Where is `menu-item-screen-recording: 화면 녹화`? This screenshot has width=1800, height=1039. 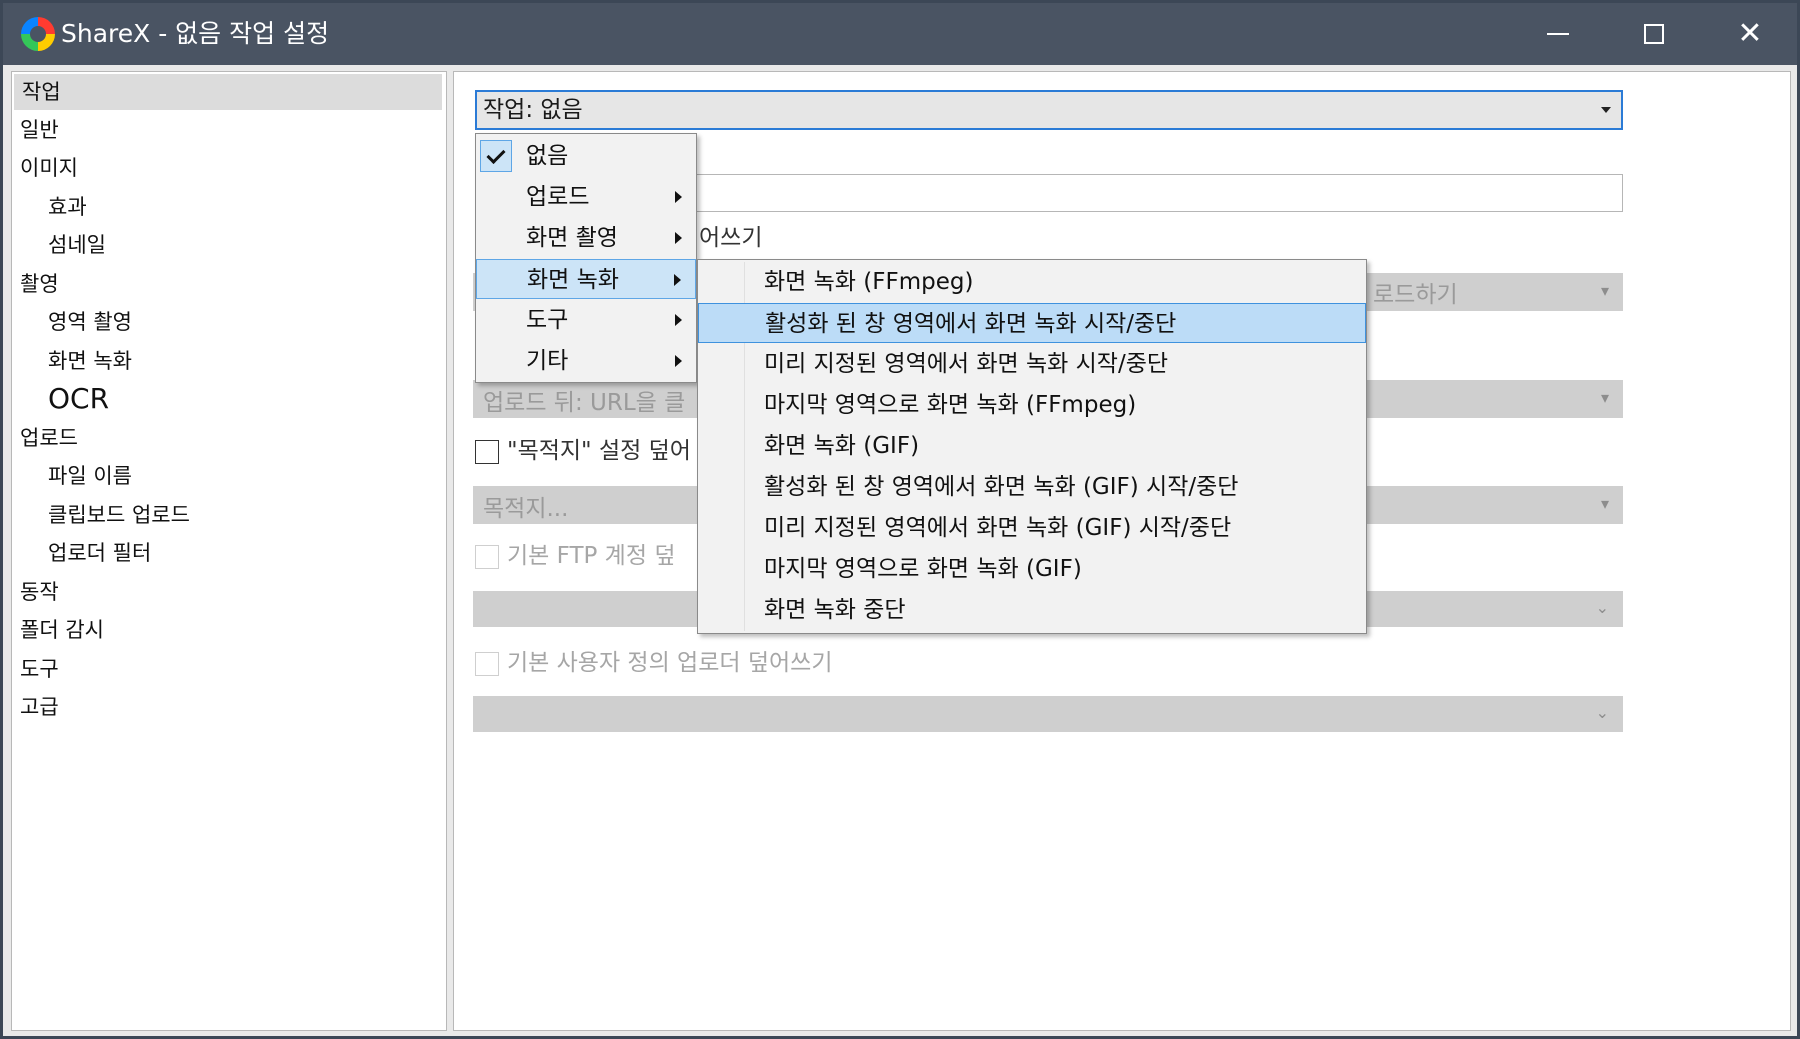 menu-item-screen-recording: 화면 녹화 is located at coordinates (586, 279).